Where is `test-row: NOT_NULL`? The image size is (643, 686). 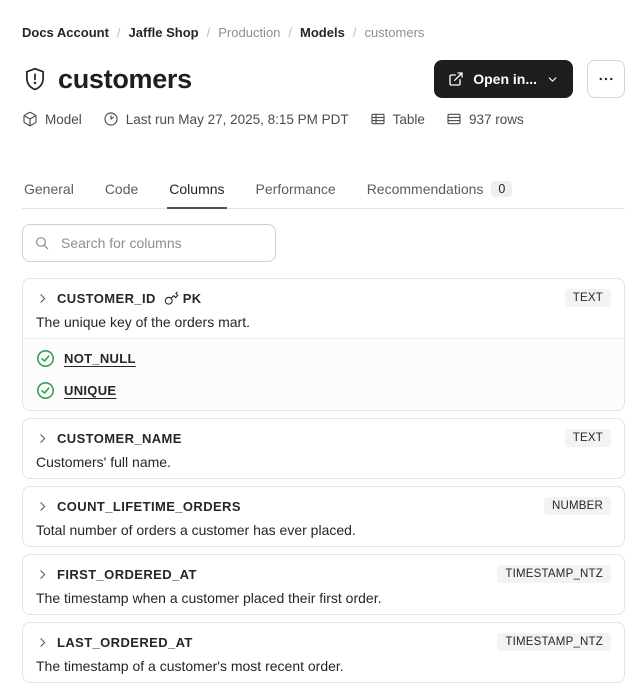
test-row: NOT_NULL is located at coordinates (323, 358).